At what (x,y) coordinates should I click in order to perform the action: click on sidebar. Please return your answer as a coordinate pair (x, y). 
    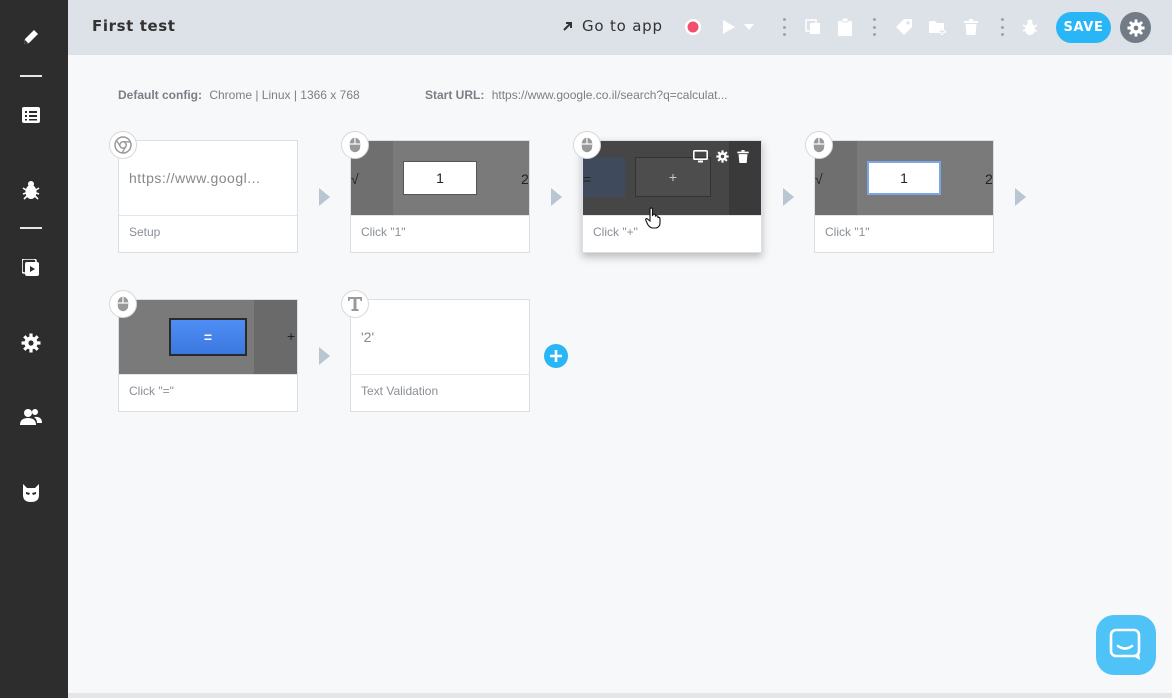
    Looking at the image, I should click on (34, 349).